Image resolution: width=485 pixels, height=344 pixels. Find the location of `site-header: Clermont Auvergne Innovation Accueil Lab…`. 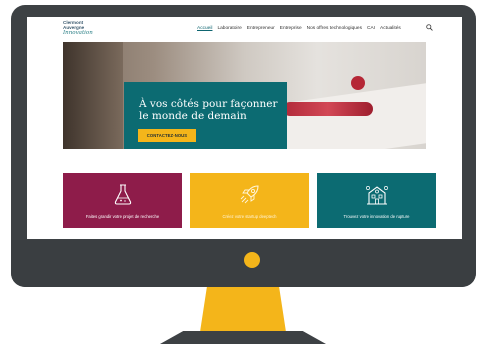

site-header: Clermont Auvergne Innovation Accueil Lab… is located at coordinates (244, 30).